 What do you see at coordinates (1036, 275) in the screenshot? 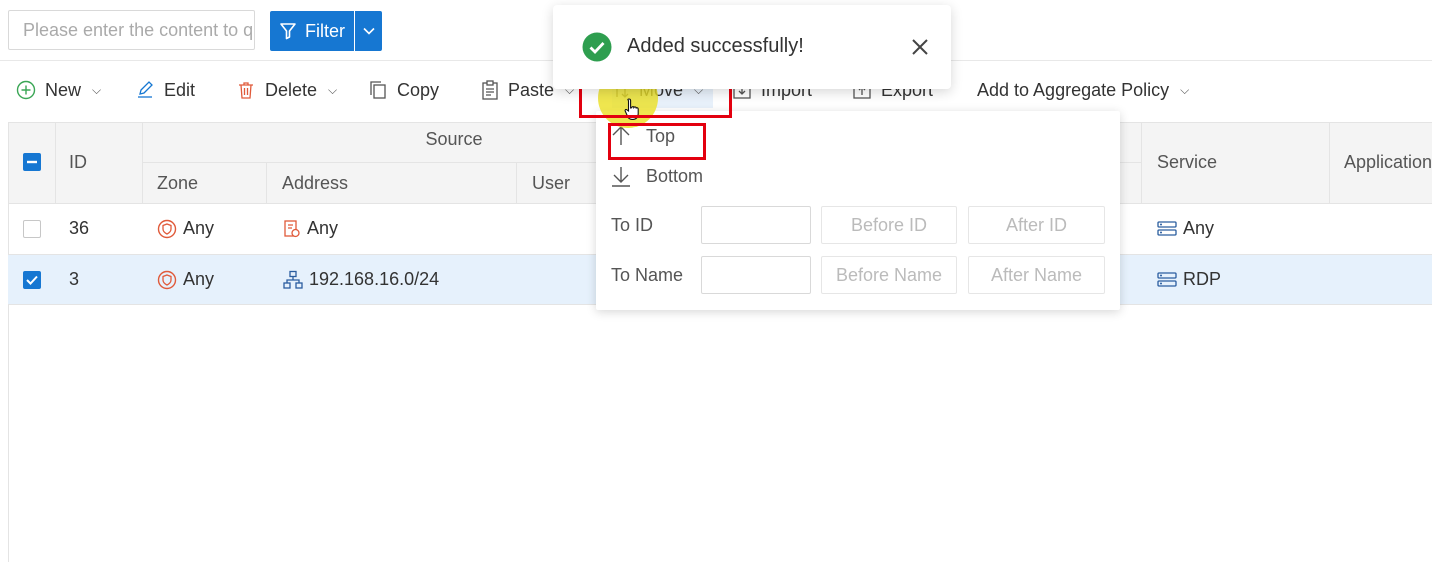
I see `after-name-button: After Name` at bounding box center [1036, 275].